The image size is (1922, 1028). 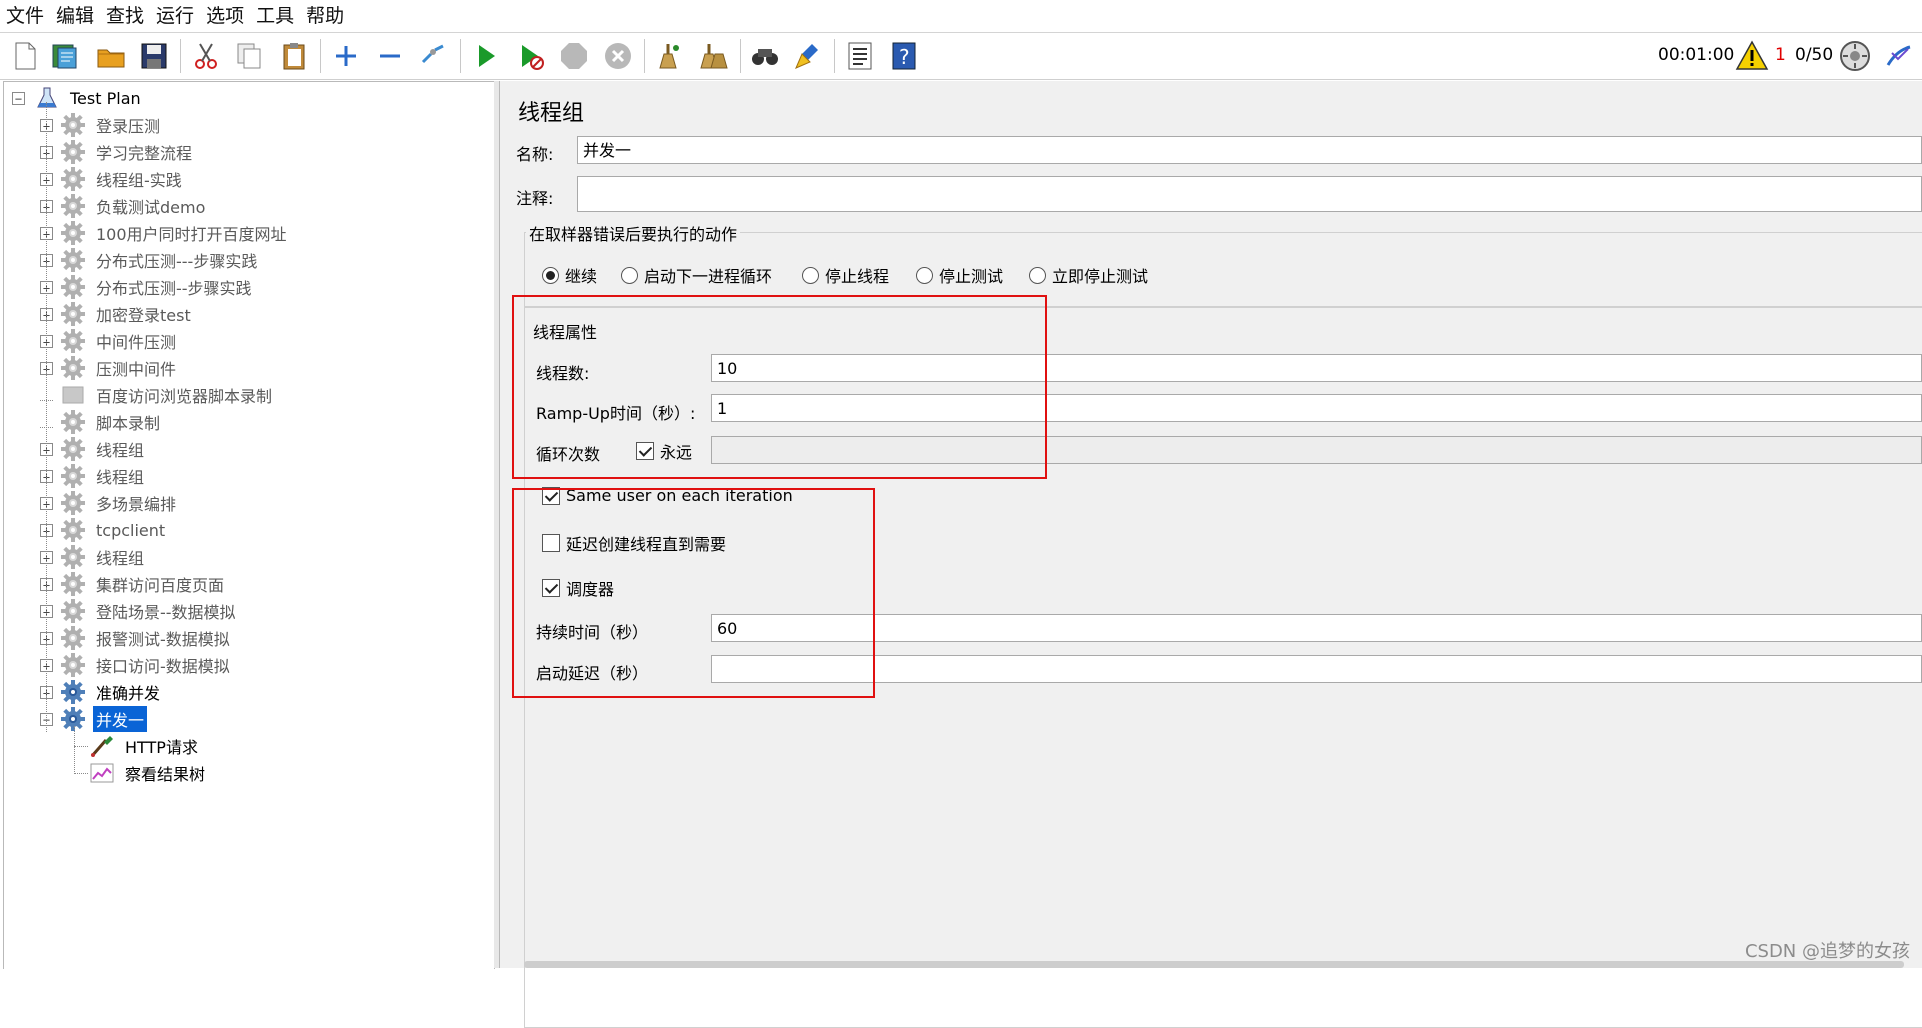 What do you see at coordinates (125, 16) in the screenshot?
I see `menu-search: 查找` at bounding box center [125, 16].